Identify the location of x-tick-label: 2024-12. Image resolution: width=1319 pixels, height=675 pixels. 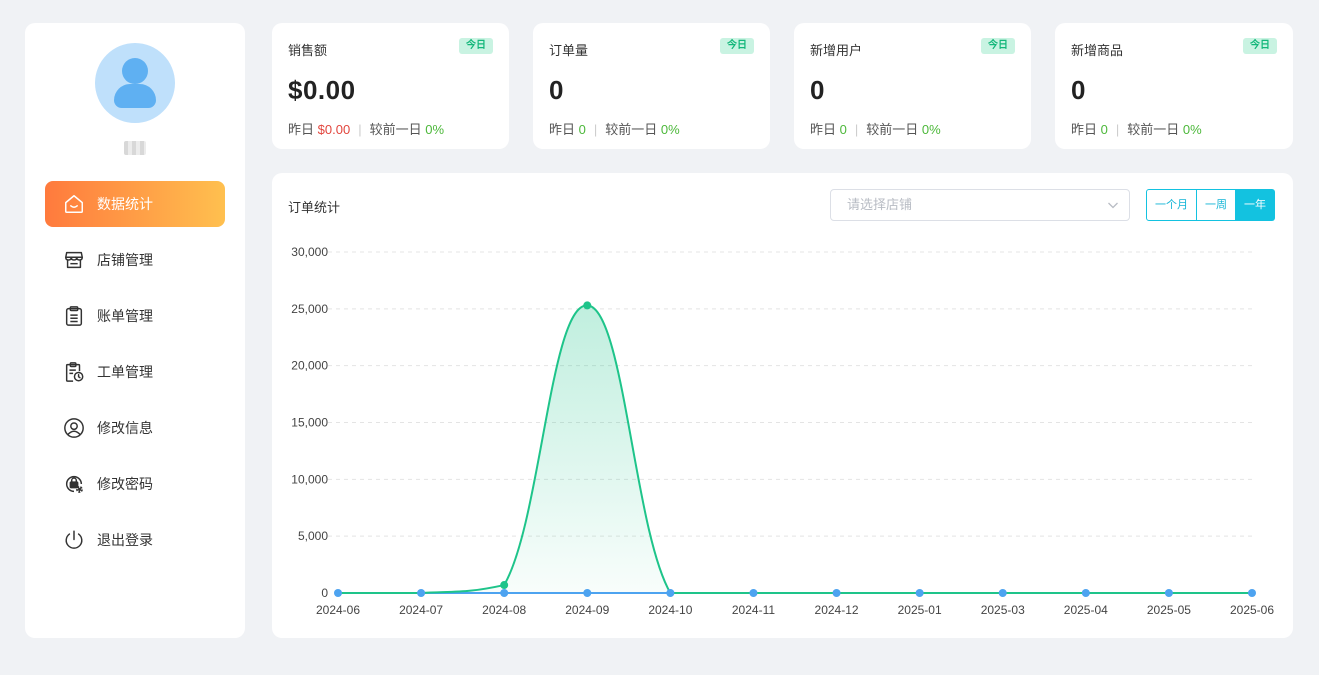
(837, 610).